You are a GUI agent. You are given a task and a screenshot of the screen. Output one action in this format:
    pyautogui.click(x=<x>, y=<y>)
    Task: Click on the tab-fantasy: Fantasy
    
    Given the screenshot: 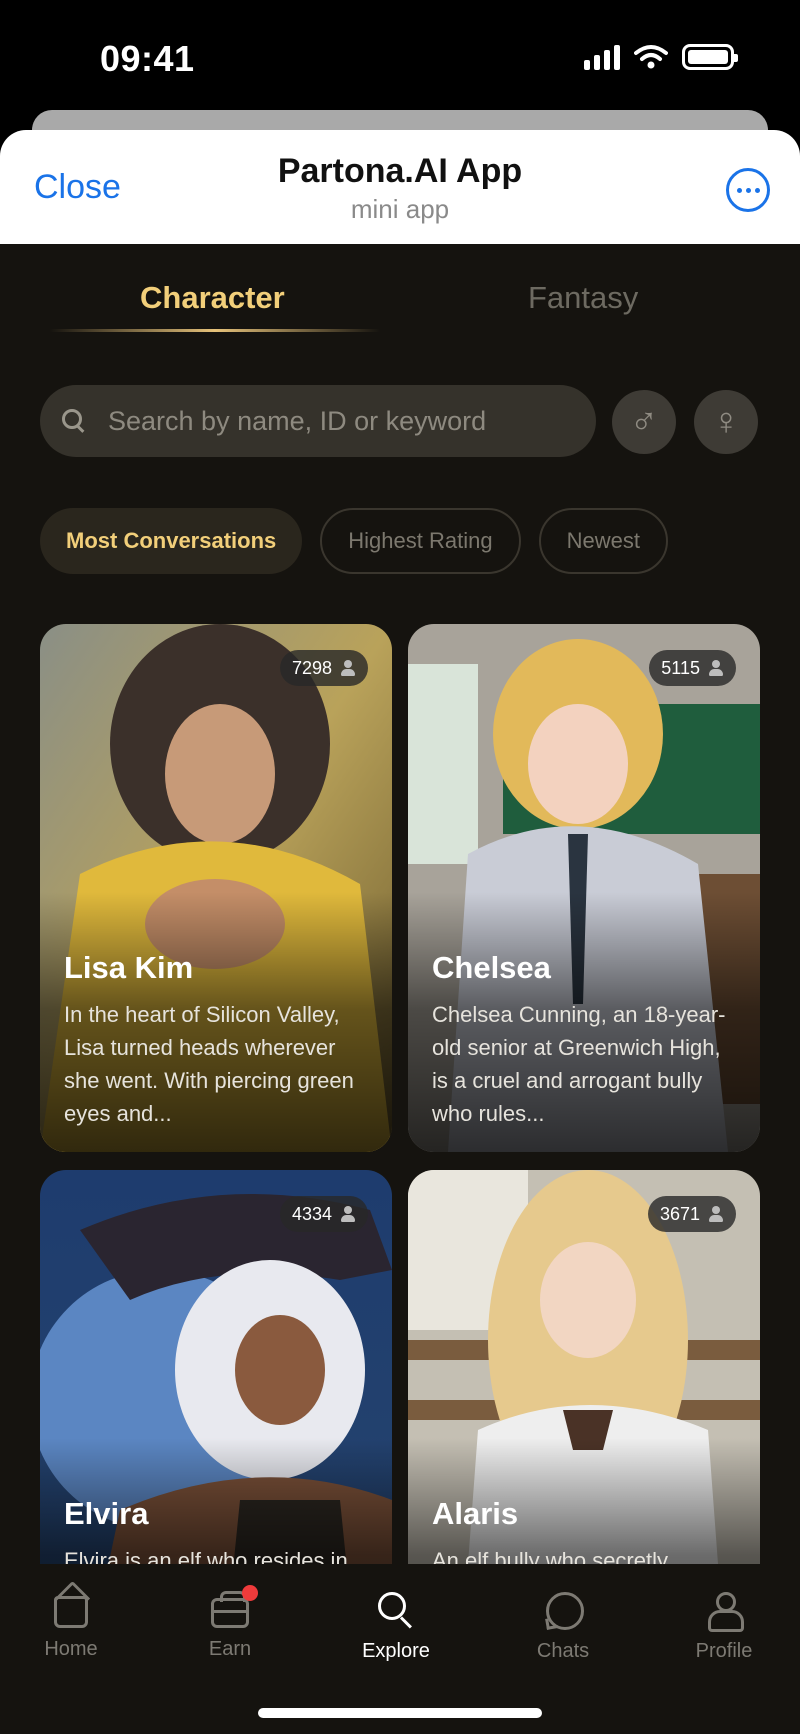 What is the action you would take?
    pyautogui.click(x=583, y=298)
    